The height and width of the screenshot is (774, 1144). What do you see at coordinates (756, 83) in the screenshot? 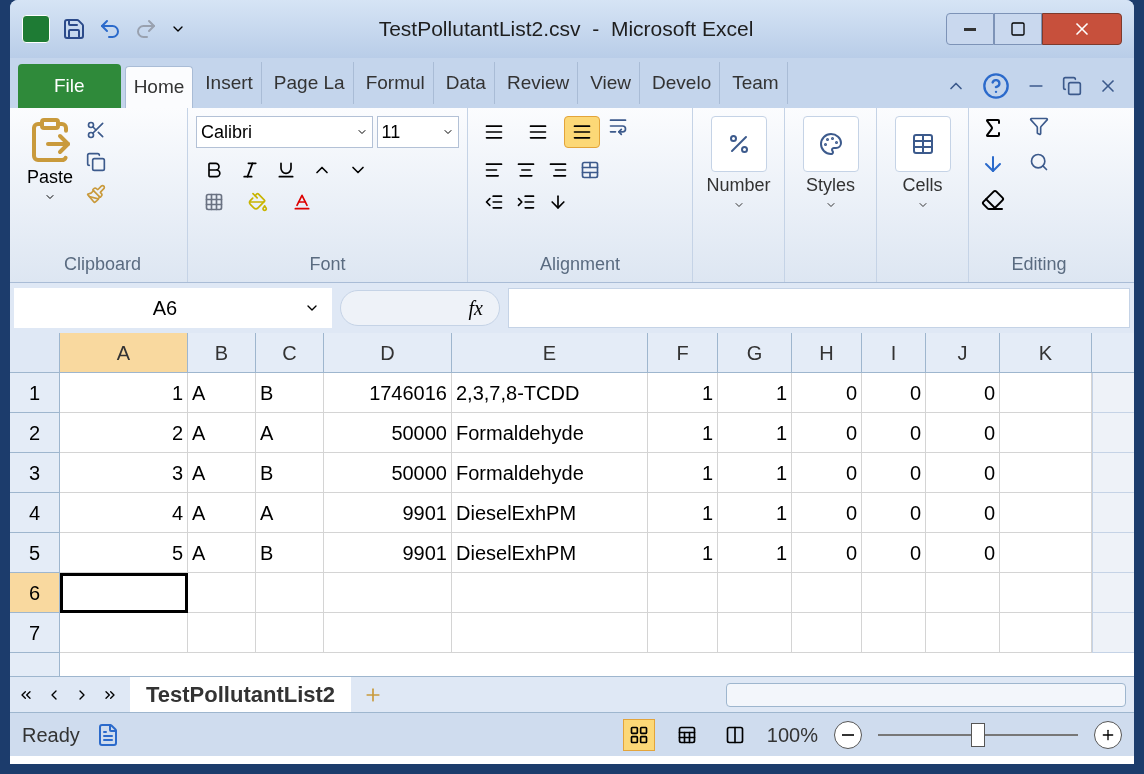
I see `ribbon-tab: Team` at bounding box center [756, 83].